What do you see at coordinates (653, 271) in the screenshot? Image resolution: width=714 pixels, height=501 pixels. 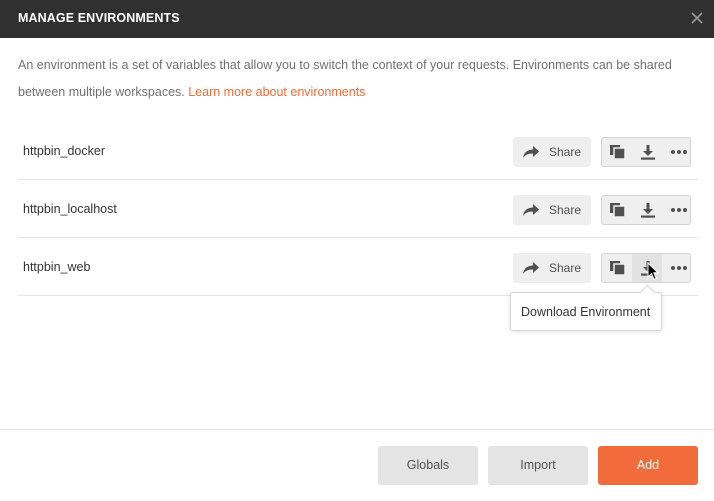 I see `mouse-pointer-icon` at bounding box center [653, 271].